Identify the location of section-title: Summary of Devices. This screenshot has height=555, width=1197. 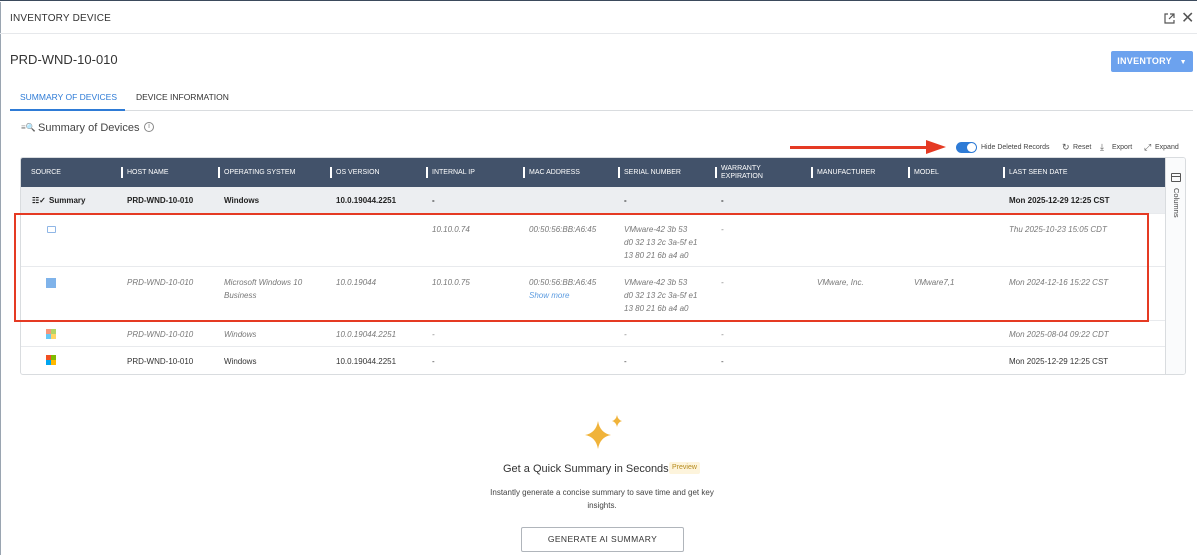
(89, 128).